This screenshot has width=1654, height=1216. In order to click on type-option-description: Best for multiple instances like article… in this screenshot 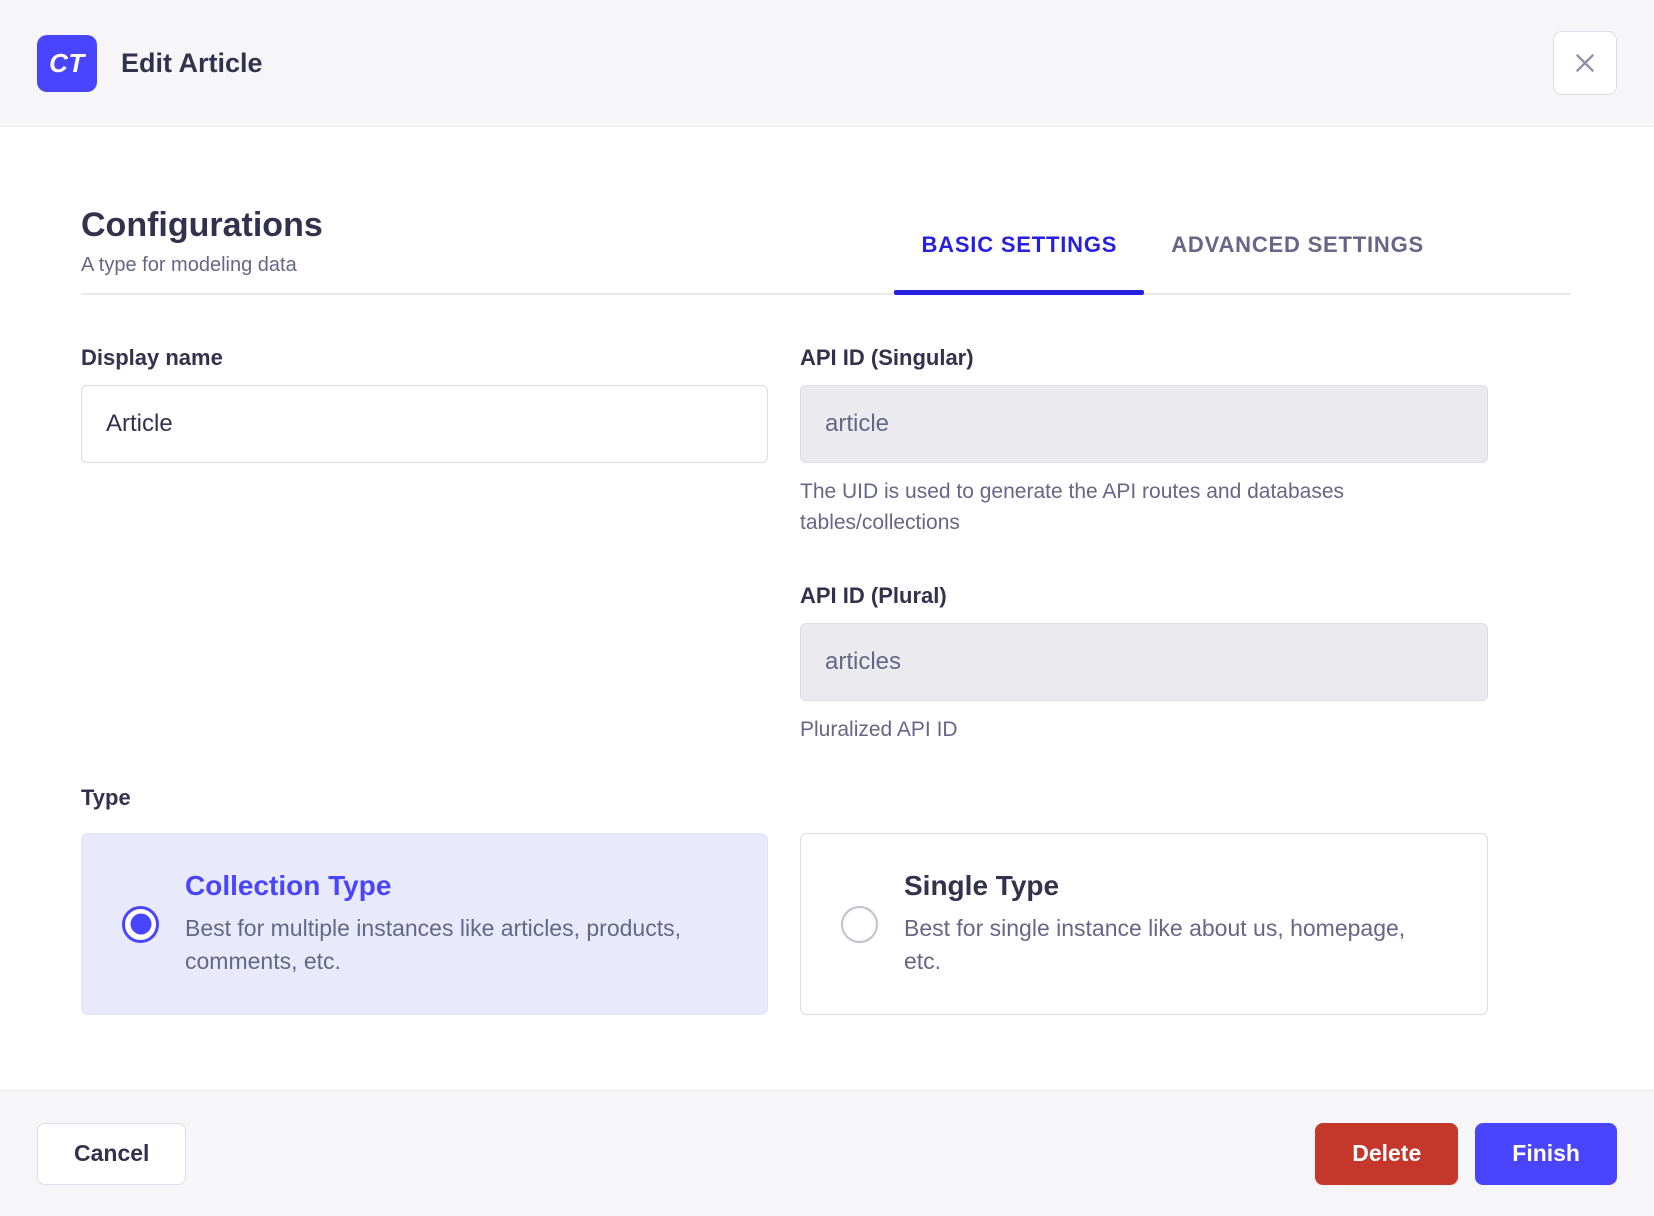, I will do `click(433, 944)`.